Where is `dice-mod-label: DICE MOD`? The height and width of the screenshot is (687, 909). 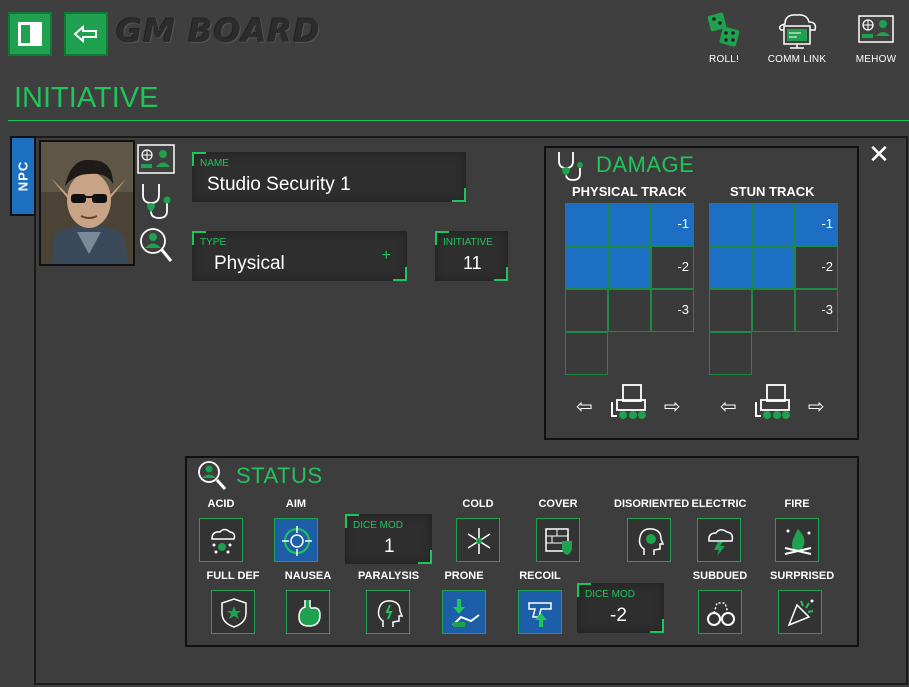 dice-mod-label: DICE MOD is located at coordinates (610, 594).